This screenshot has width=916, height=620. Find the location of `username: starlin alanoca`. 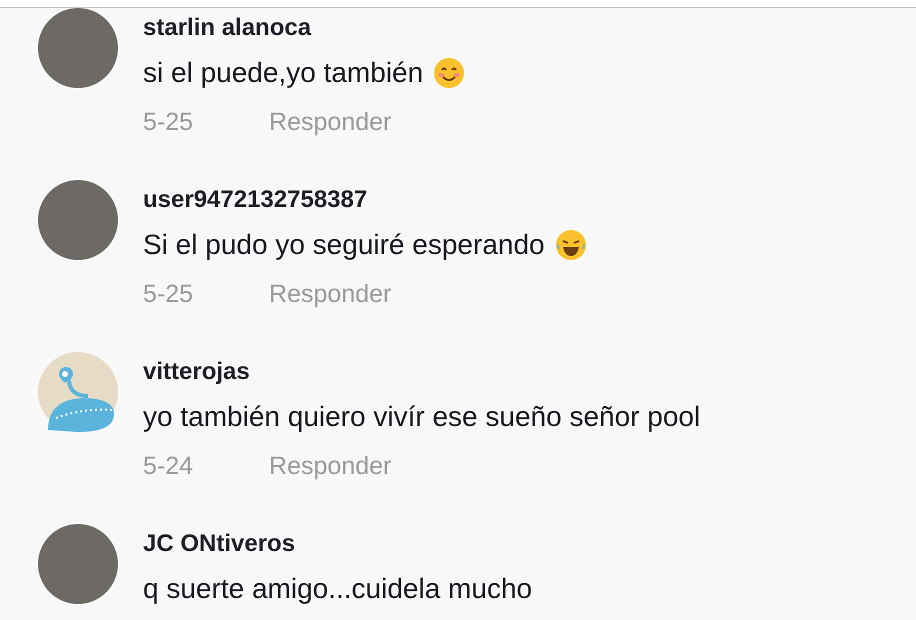

username: starlin alanoca is located at coordinates (304, 28).